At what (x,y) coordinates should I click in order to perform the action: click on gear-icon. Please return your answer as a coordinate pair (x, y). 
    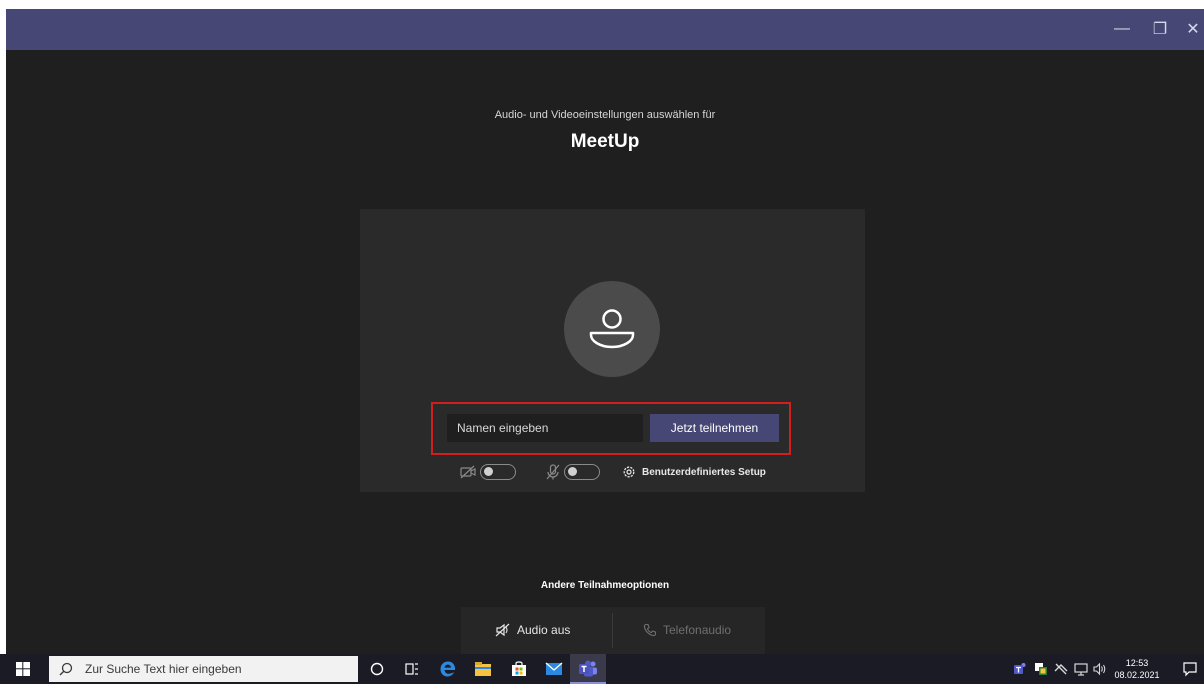
    Looking at the image, I should click on (629, 472).